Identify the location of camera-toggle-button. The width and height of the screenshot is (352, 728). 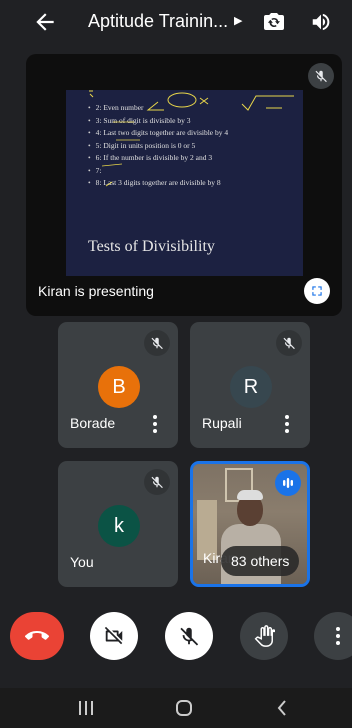
(114, 636).